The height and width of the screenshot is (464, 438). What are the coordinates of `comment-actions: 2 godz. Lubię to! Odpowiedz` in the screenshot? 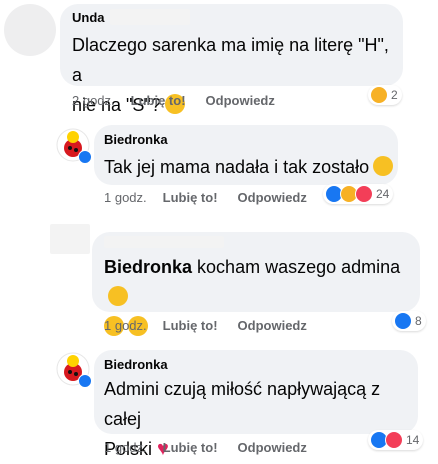 It's located at (173, 100).